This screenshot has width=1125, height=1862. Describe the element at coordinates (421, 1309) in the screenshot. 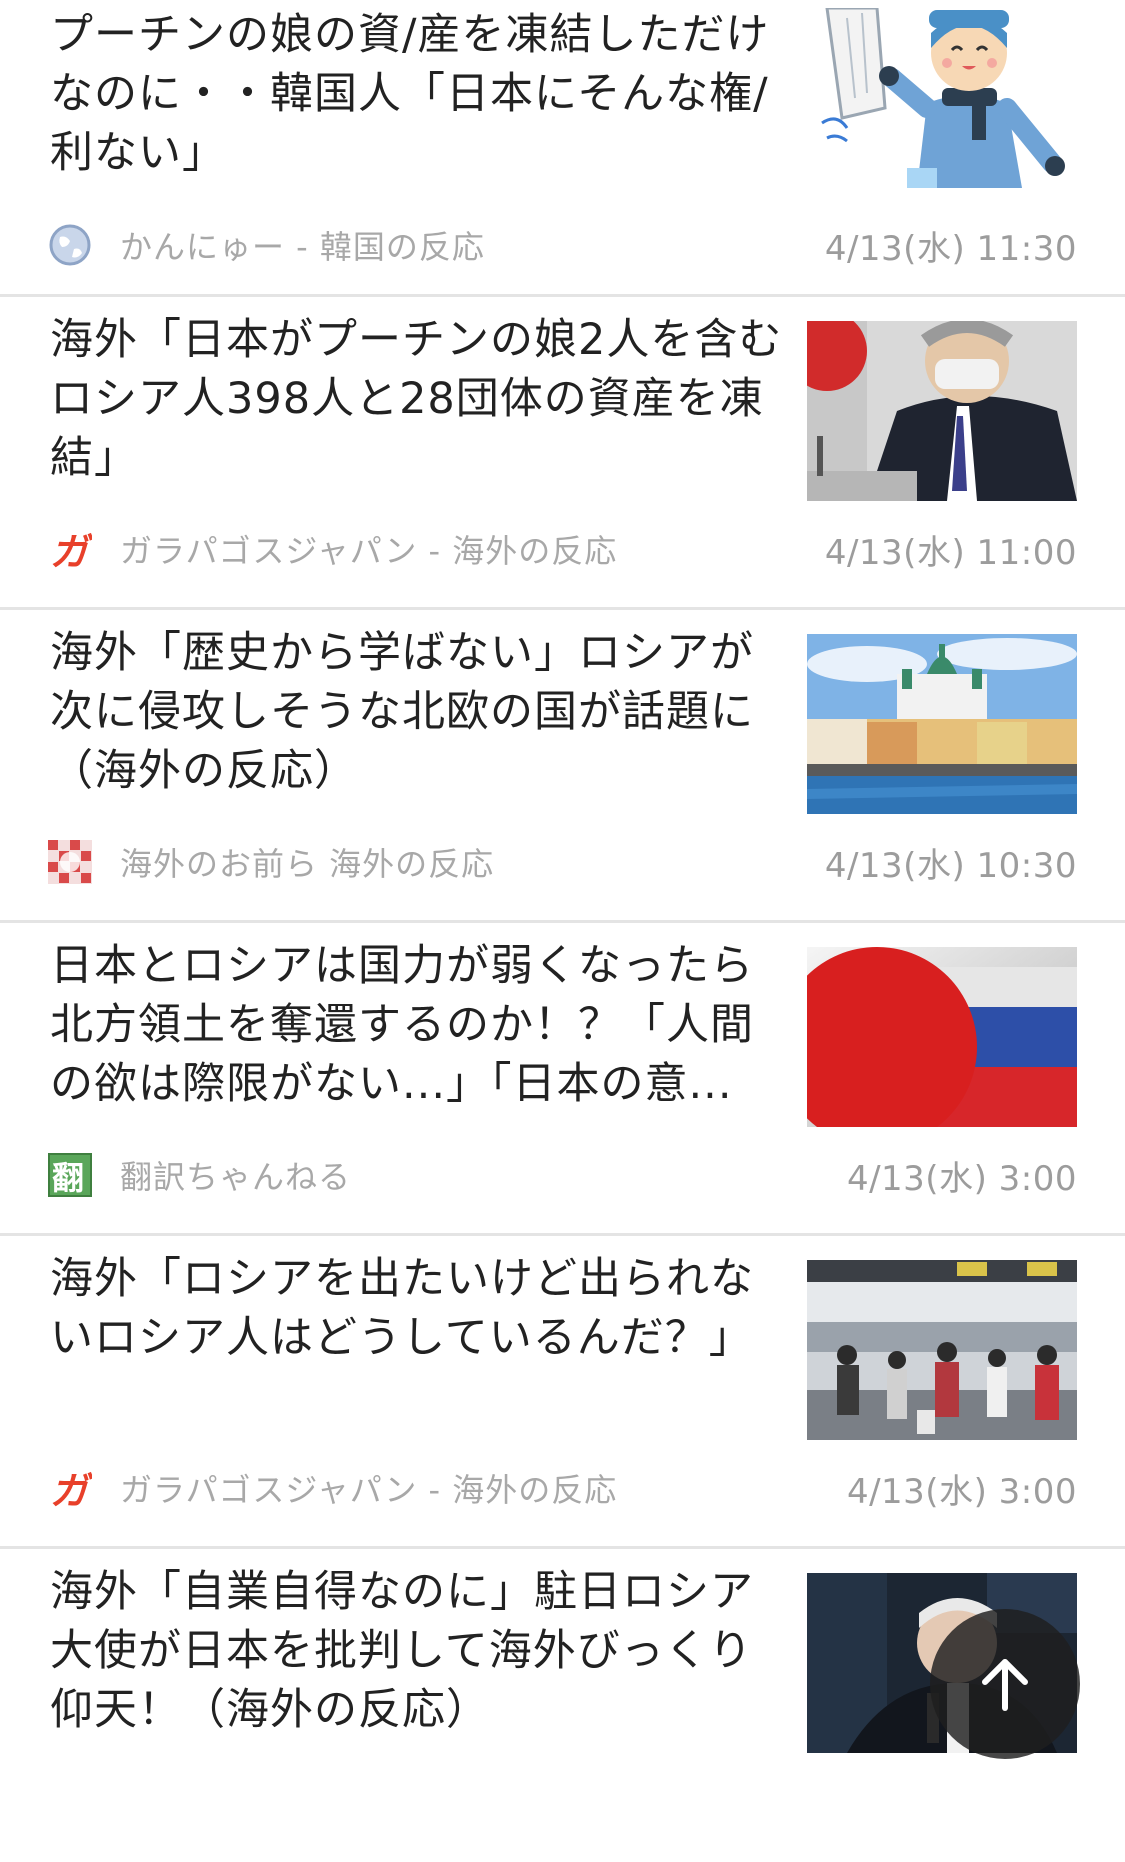

I see `article-headline: 海外「ロシアを出たいけど出られないロシア人はどうしているんだ？」` at that location.